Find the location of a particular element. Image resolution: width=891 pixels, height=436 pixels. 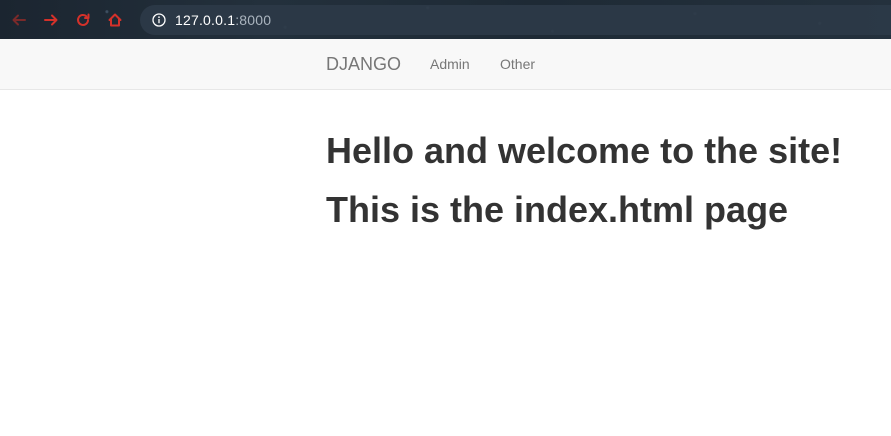

reload-icon is located at coordinates (83, 19).